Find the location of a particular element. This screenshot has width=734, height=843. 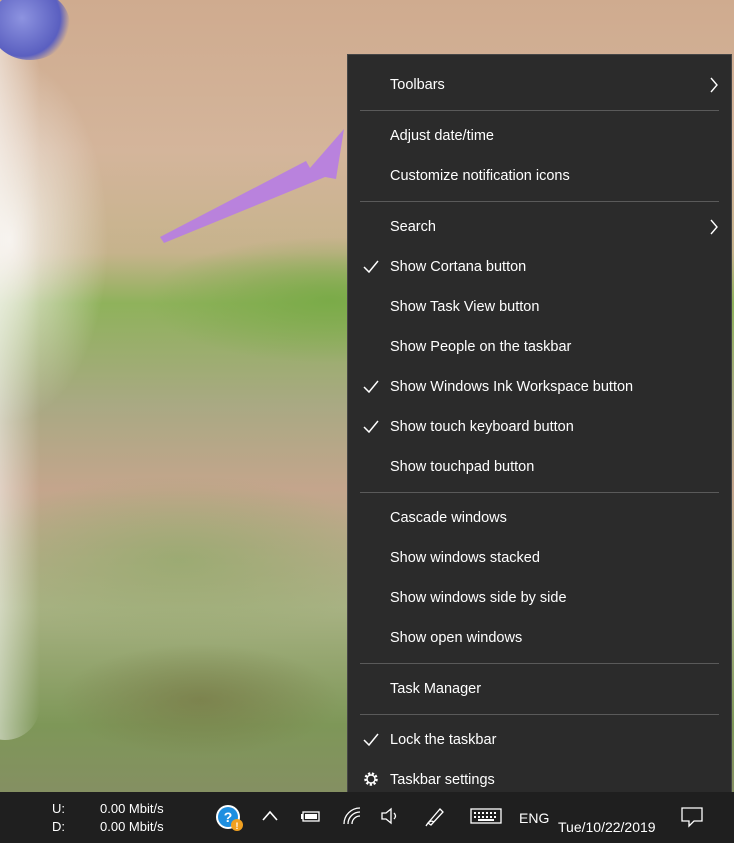

help-warning-icon: ? ! is located at coordinates (230, 819).